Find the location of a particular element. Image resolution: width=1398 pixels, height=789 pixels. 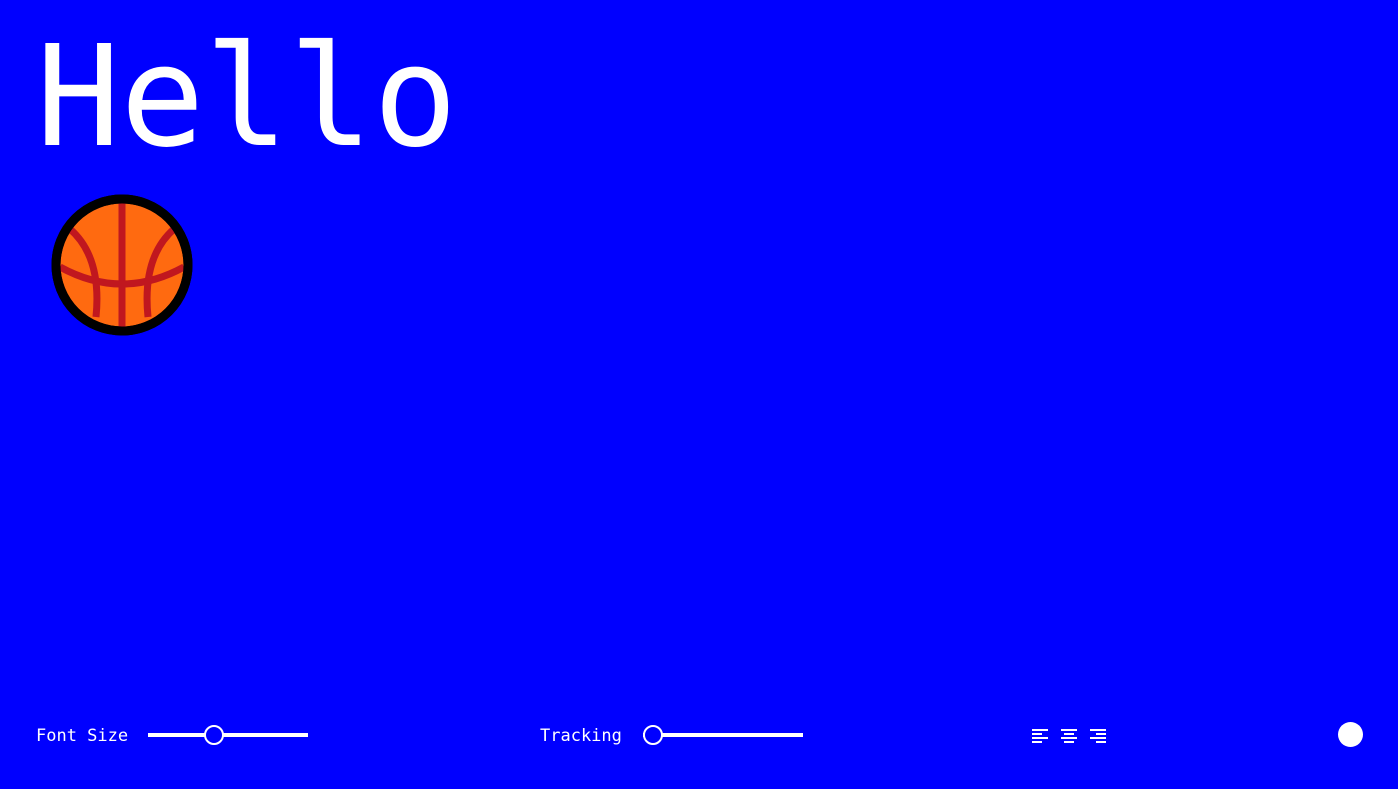

tracking-slider-thumb is located at coordinates (652, 735).